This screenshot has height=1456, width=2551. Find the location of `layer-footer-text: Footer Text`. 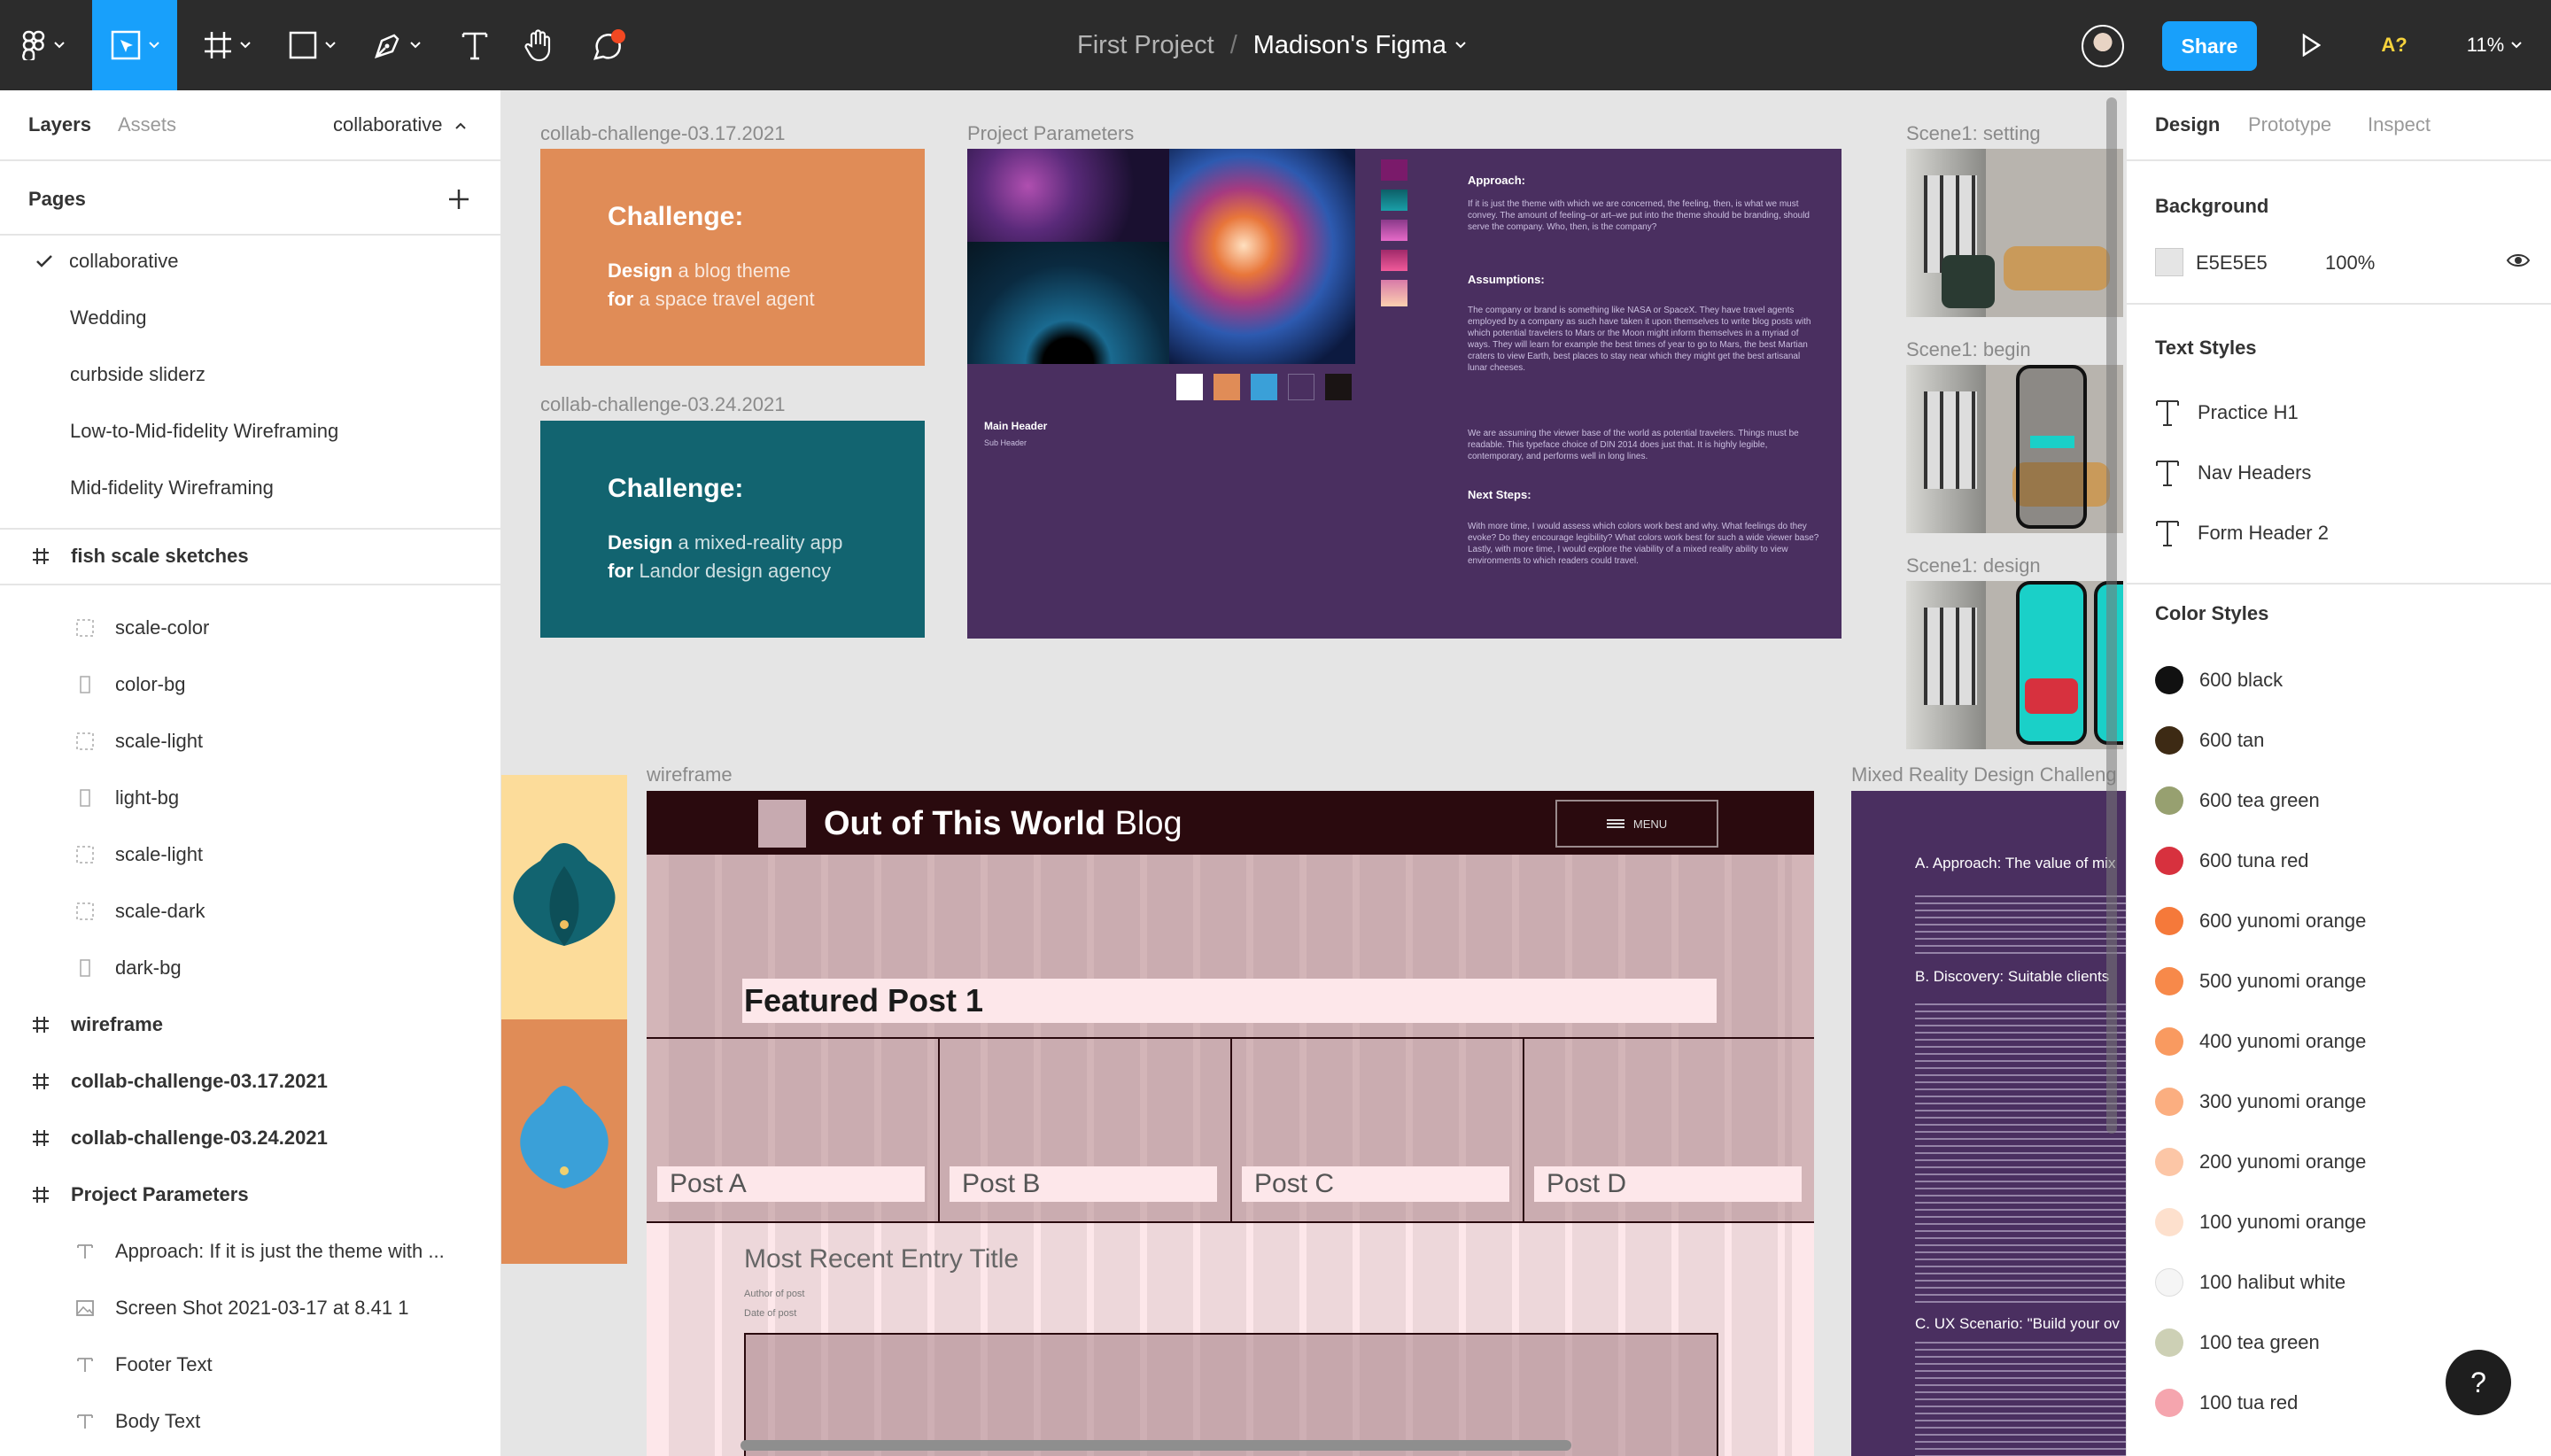

layer-footer-text: Footer Text is located at coordinates (250, 1364).